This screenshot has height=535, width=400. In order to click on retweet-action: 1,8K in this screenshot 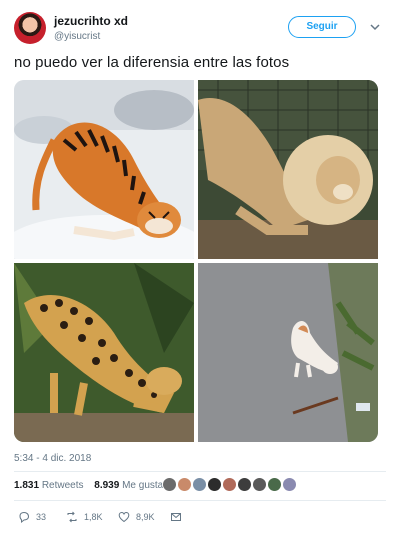, I will do `click(84, 517)`.